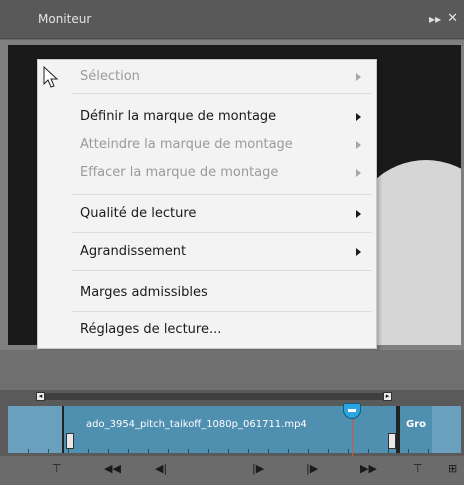  What do you see at coordinates (144, 293) in the screenshot?
I see `menu-item-safe-margins: Marges admissibles` at bounding box center [144, 293].